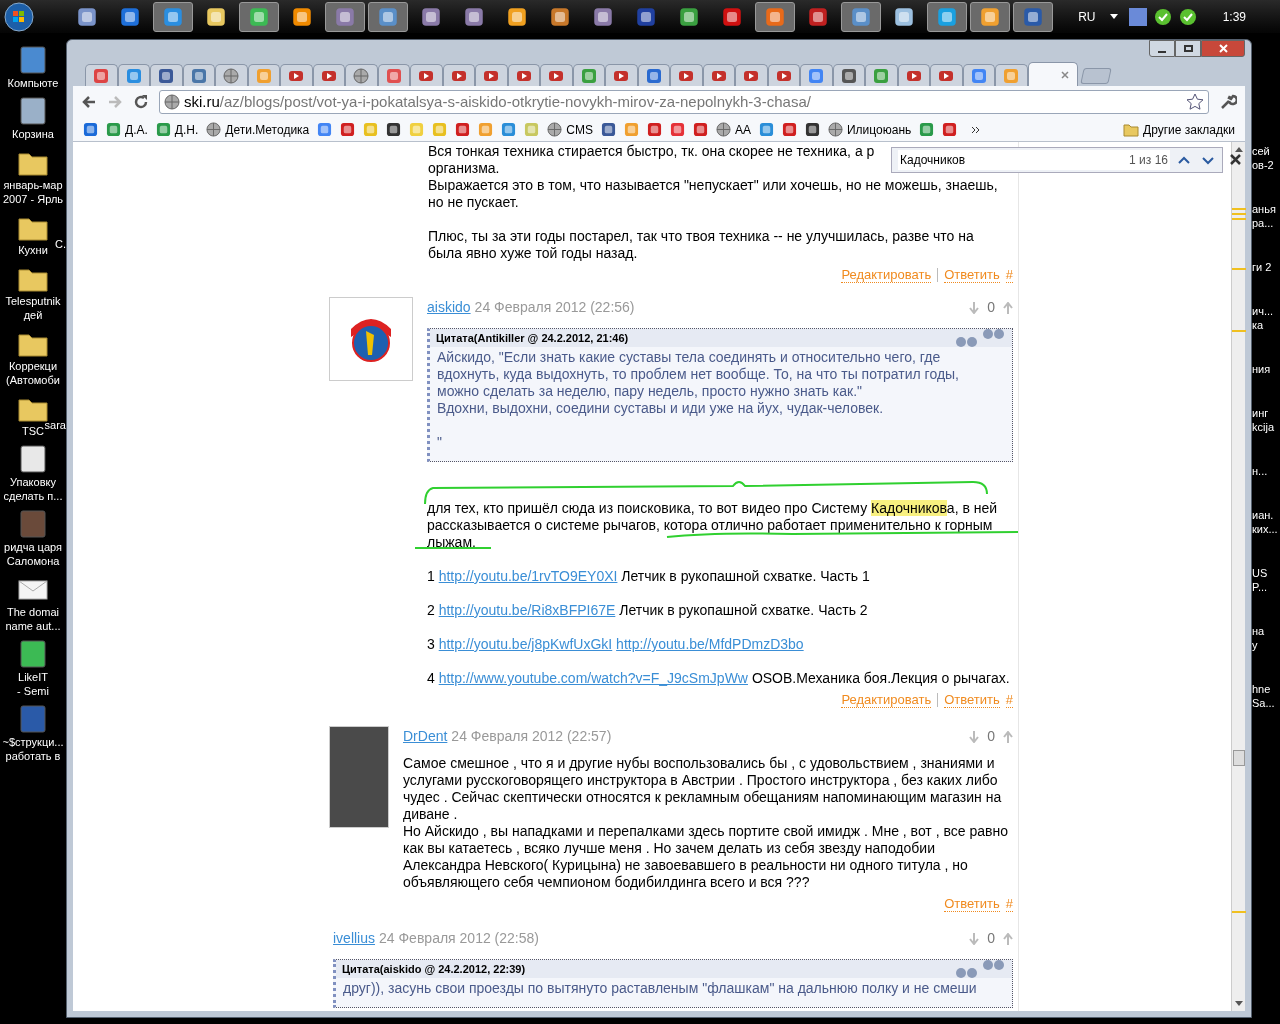  Describe the element at coordinates (1162, 48) in the screenshot. I see `minimize-button` at that location.